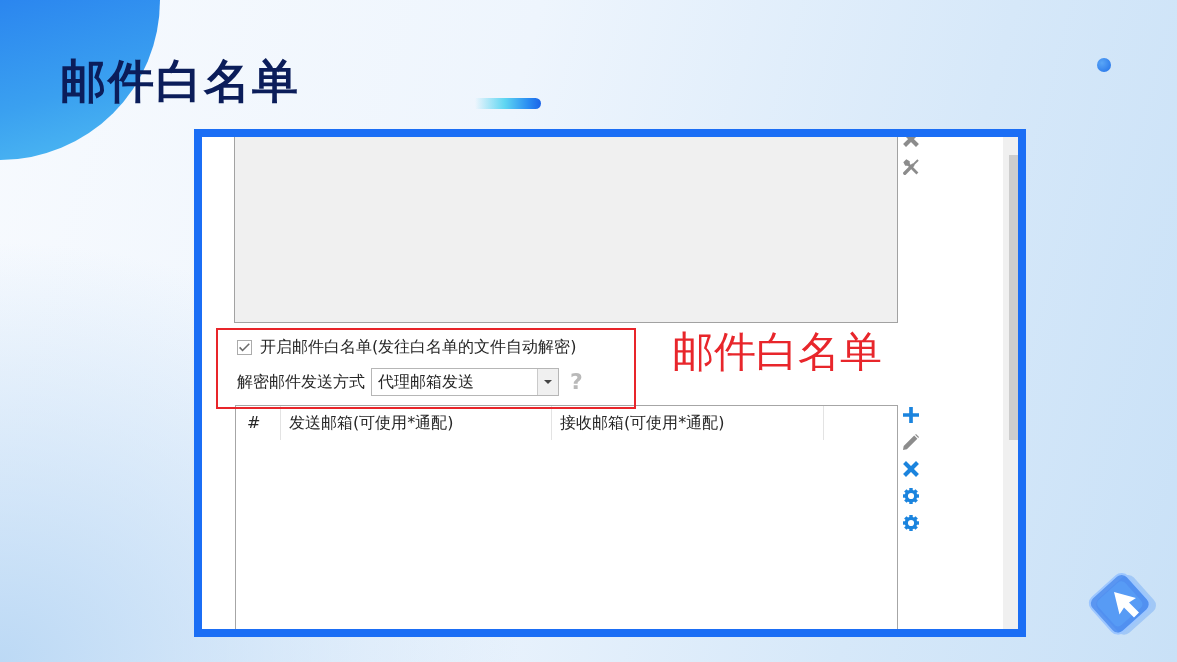 This screenshot has width=1177, height=662. I want to click on cross-icon, so click(911, 469).